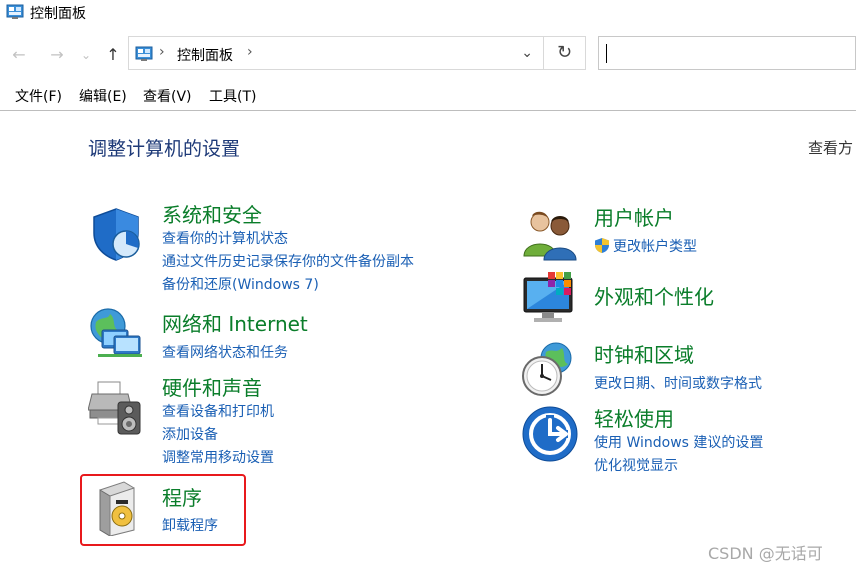 This screenshot has width=856, height=568. Describe the element at coordinates (678, 442) in the screenshot. I see `link-windows-recommended-settings: 使用 Windows 建议的设置` at that location.